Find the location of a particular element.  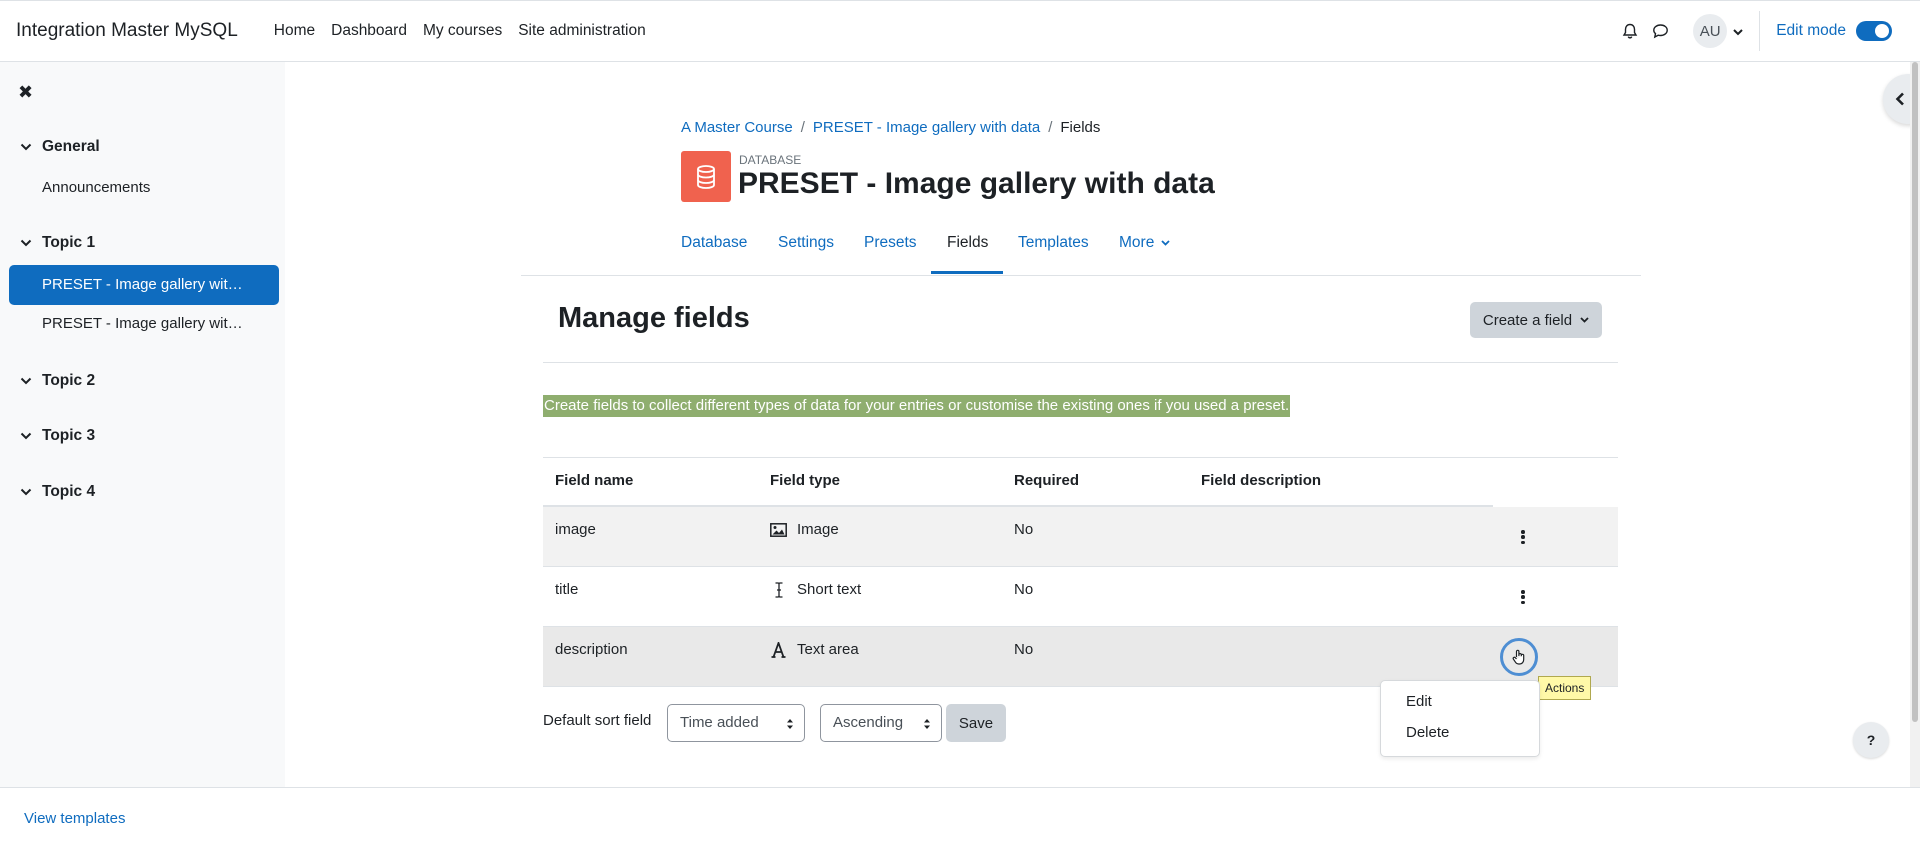

table-row: description Text area No is located at coordinates (1080, 657).